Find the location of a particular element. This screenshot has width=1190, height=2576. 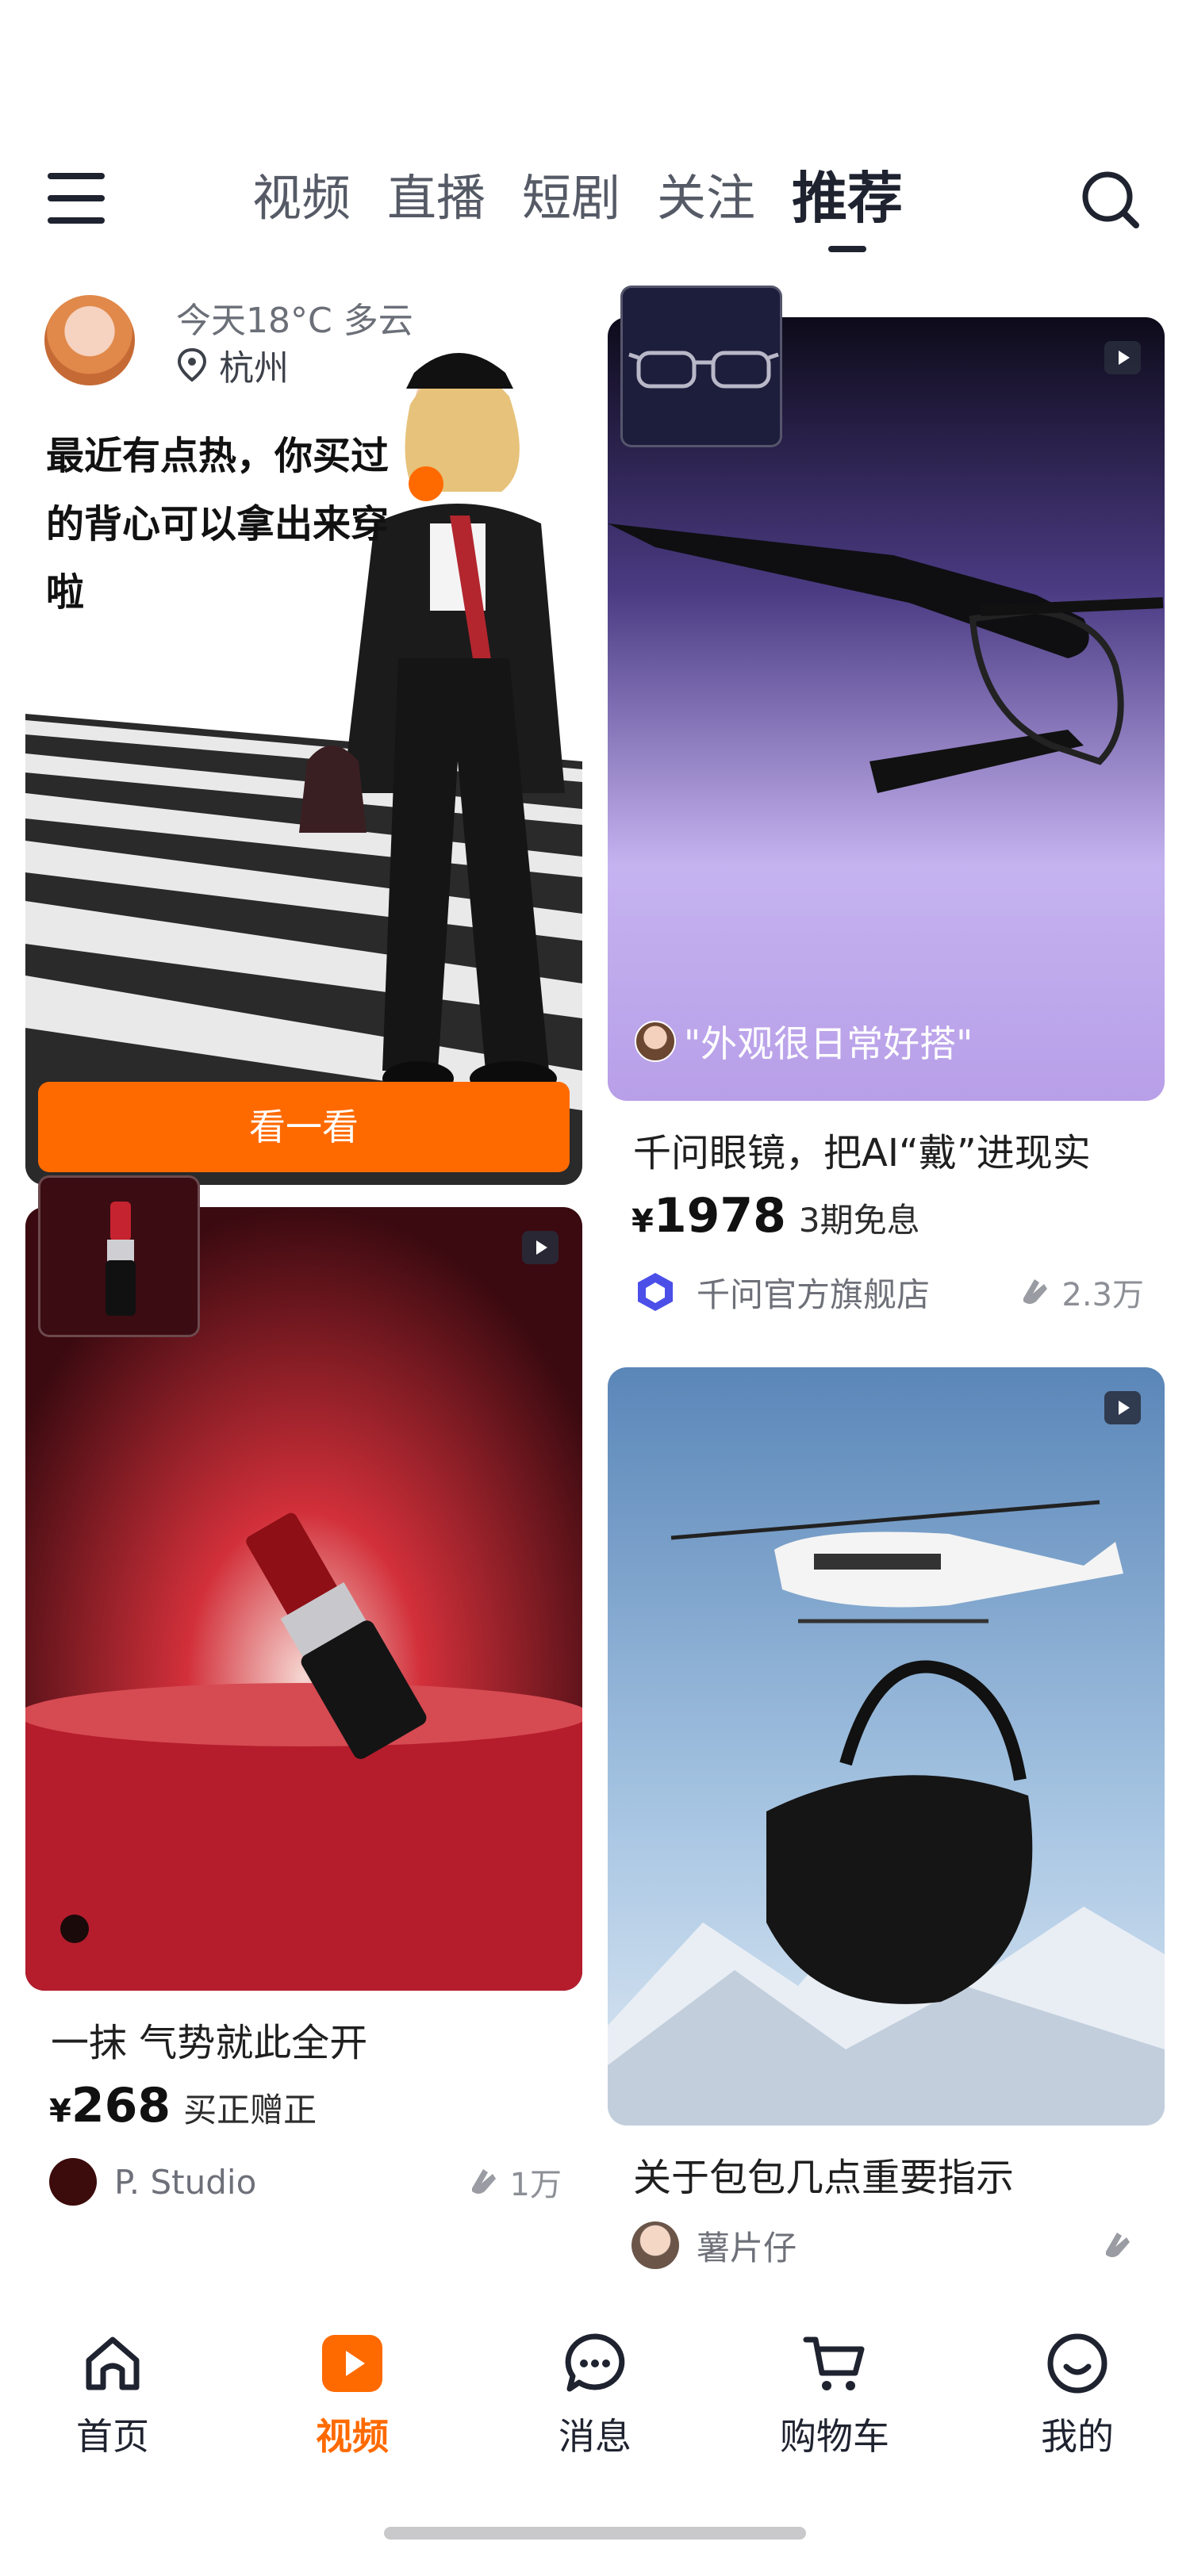

tab-following: 关注 is located at coordinates (706, 199).